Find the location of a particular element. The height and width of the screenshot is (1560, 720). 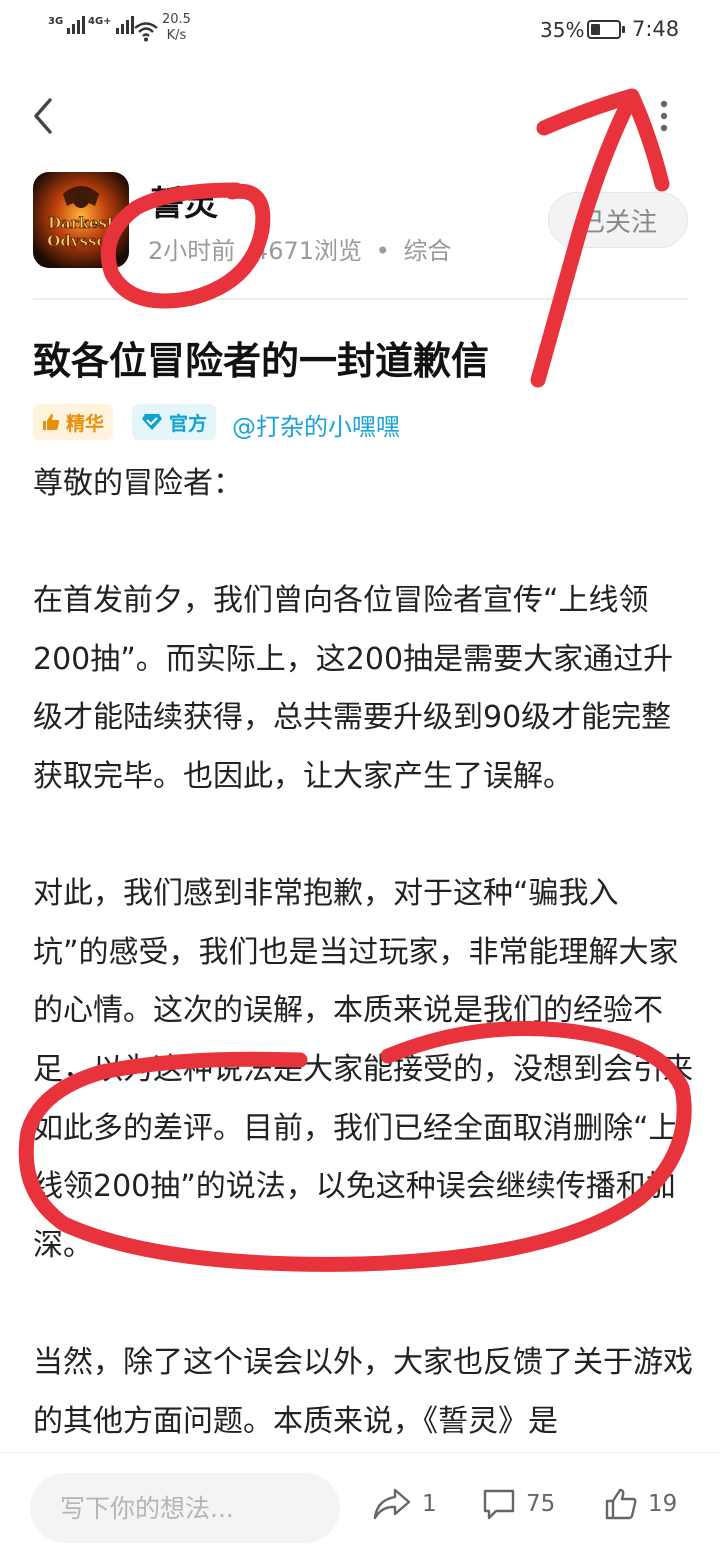

chevron-left-icon is located at coordinates (43, 116).